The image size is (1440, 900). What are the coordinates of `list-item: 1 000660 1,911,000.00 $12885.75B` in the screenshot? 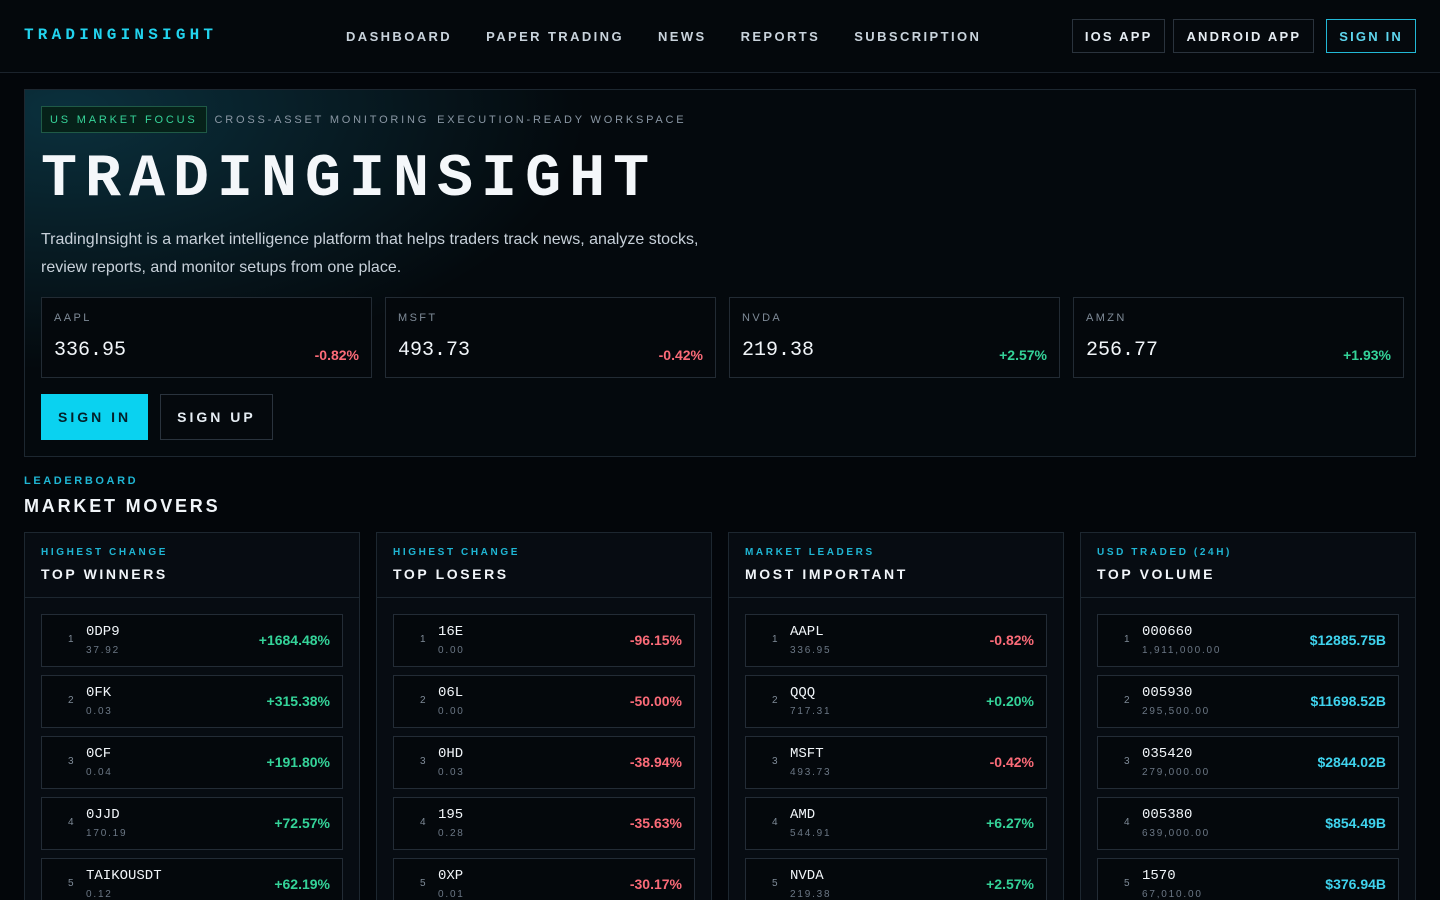 It's located at (1248, 640).